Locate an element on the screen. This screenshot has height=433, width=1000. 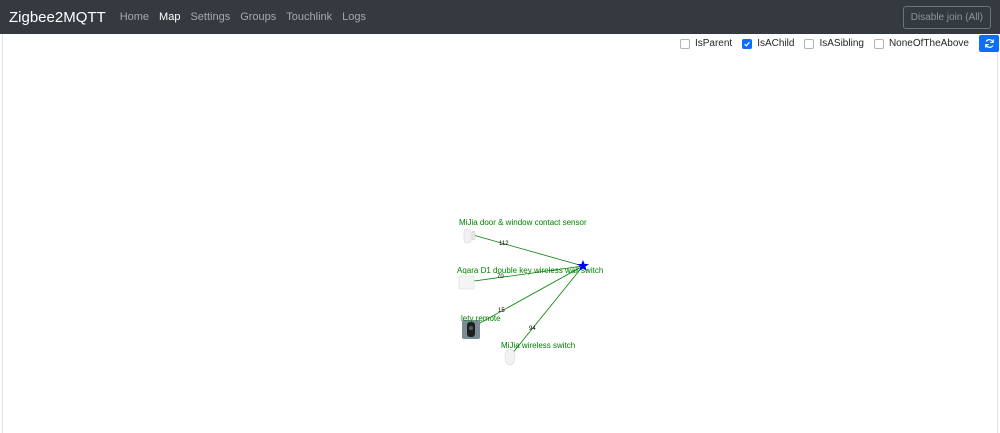
isachild-label: IsAChild is located at coordinates (776, 43).